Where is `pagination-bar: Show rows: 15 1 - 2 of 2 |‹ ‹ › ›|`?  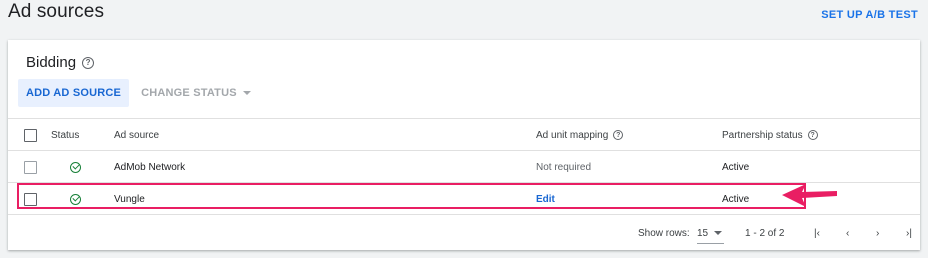
pagination-bar: Show rows: 15 1 - 2 of 2 |‹ ‹ › ›| is located at coordinates (464, 232).